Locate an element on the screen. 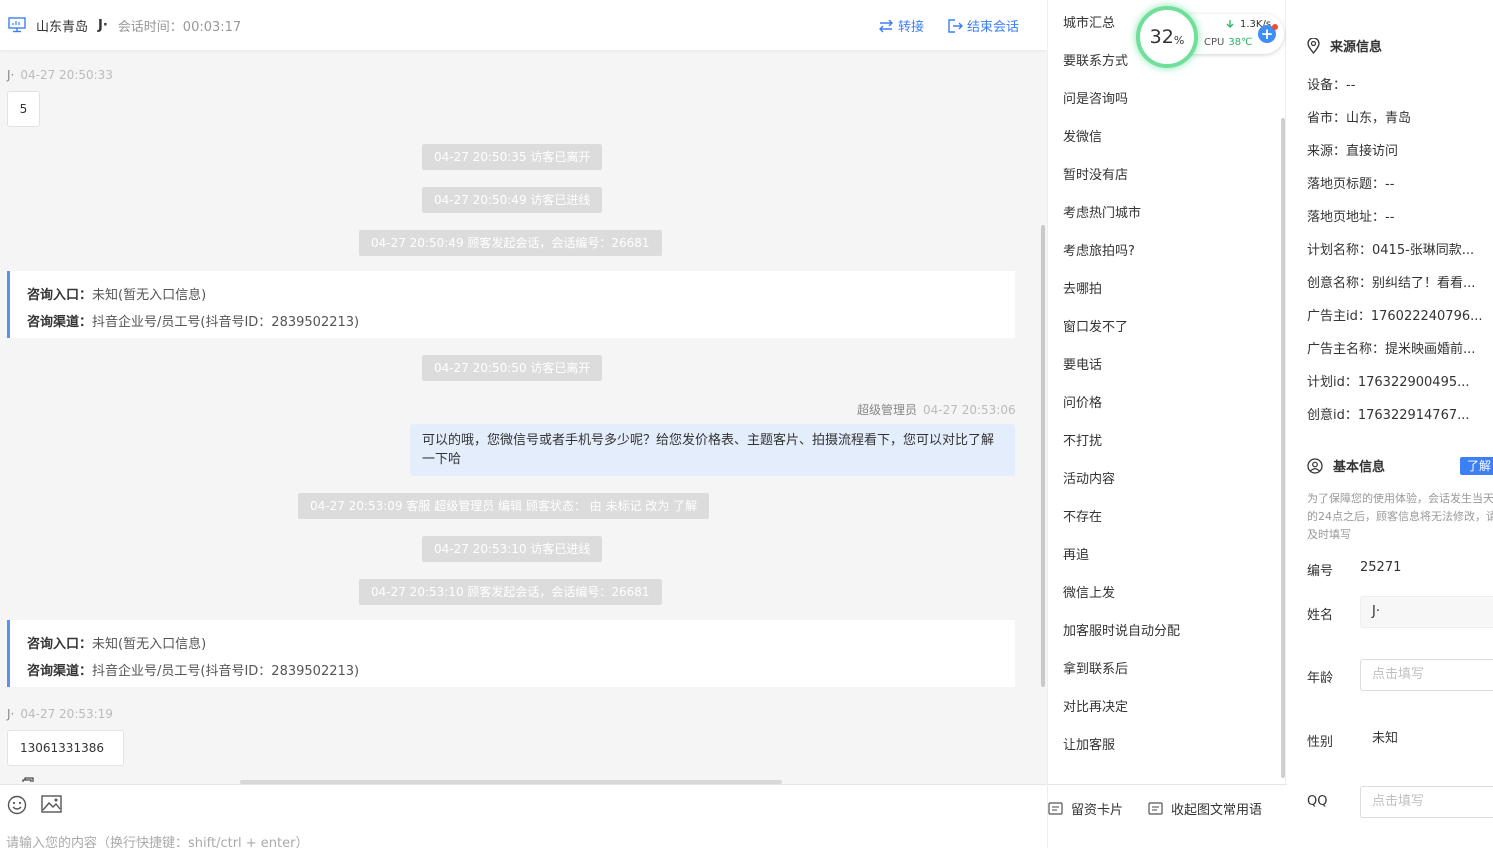 This screenshot has width=1493, height=848. quick-reply-item: 问价格 is located at coordinates (1082, 401).